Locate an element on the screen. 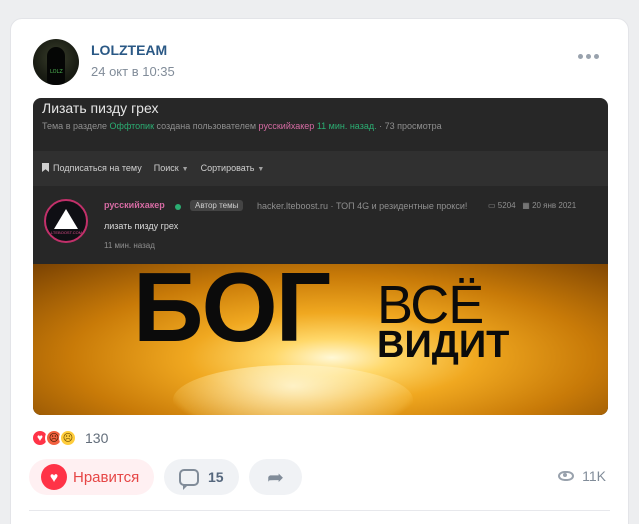  meta-views: · 73 просмотра is located at coordinates (410, 126).